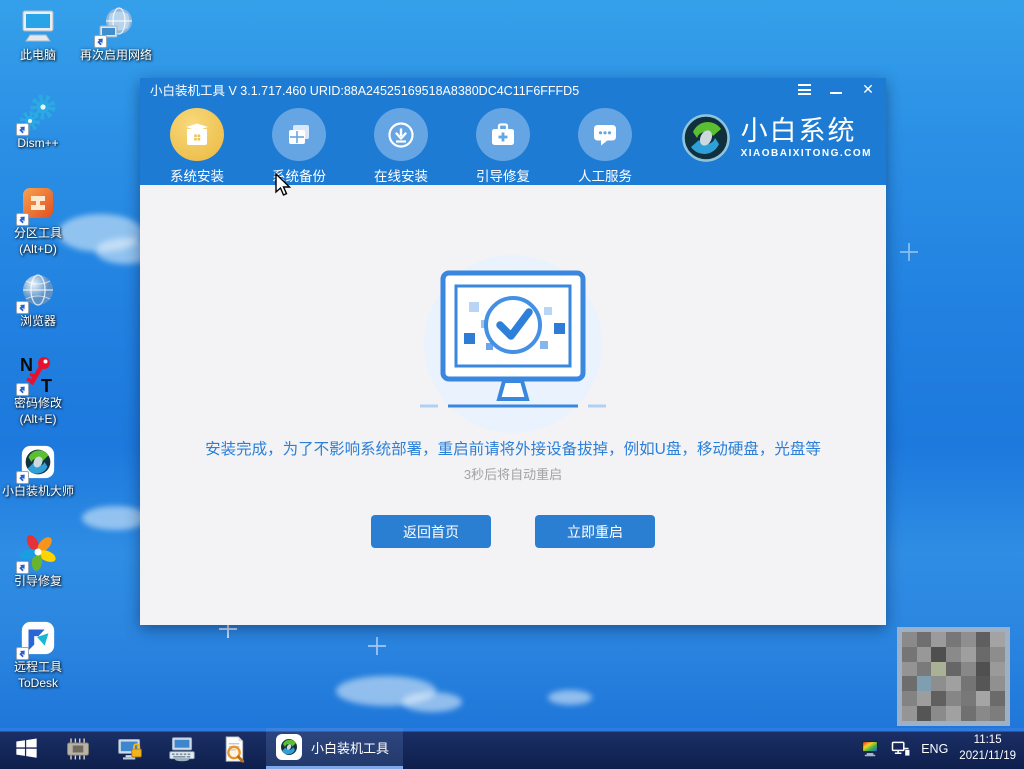 This screenshot has height=769, width=1024. I want to click on back-home-button: 返回首页, so click(431, 531).